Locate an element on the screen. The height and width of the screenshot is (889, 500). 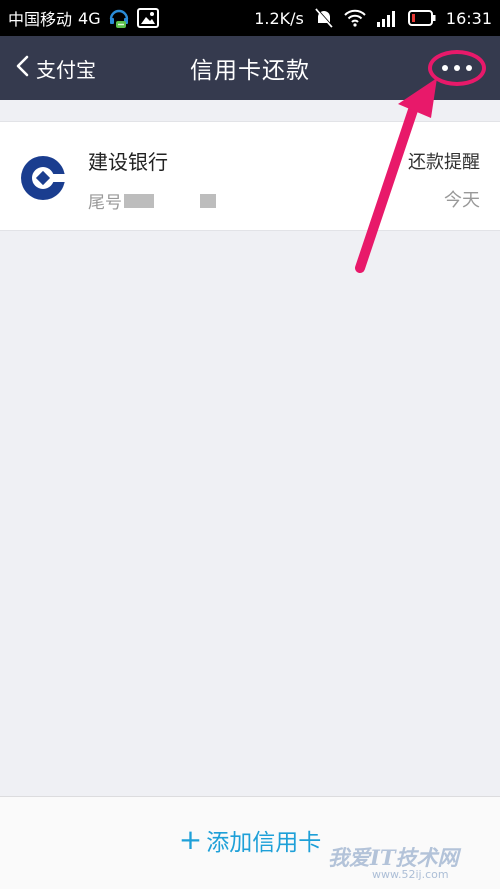
back-button: 支付宝 is located at coordinates (55, 68).